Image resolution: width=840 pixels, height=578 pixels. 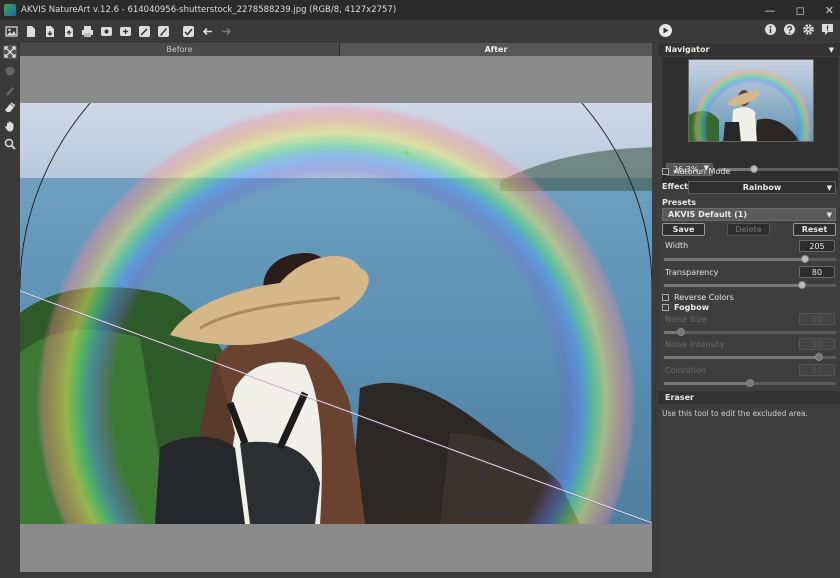 I want to click on coloration-slider-fill, so click(x=707, y=383).